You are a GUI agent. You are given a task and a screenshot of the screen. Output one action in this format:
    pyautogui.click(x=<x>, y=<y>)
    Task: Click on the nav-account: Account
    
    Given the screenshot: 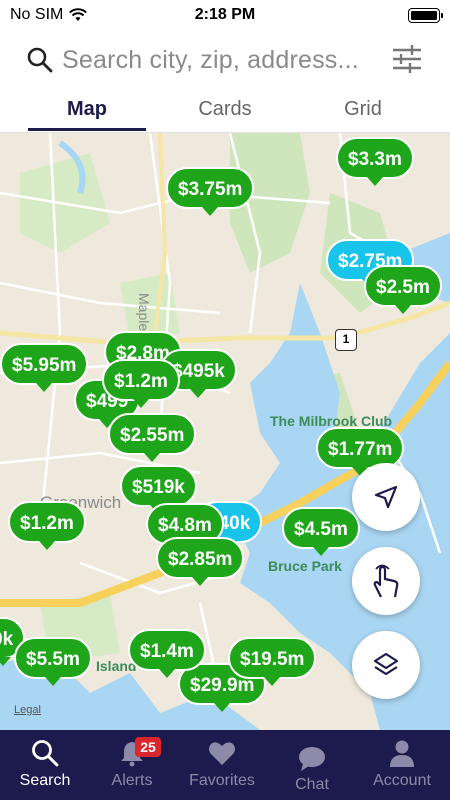 What is the action you would take?
    pyautogui.click(x=402, y=765)
    